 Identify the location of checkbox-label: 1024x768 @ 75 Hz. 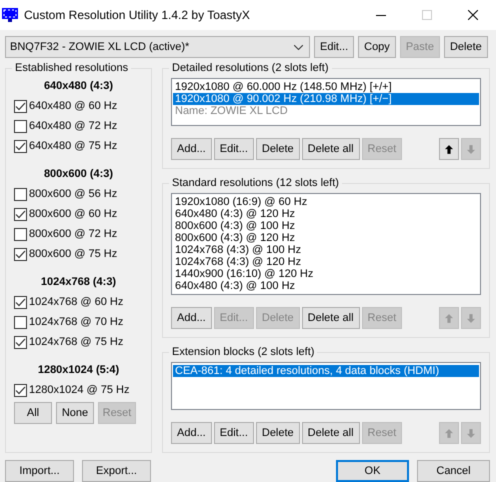
(76, 342).